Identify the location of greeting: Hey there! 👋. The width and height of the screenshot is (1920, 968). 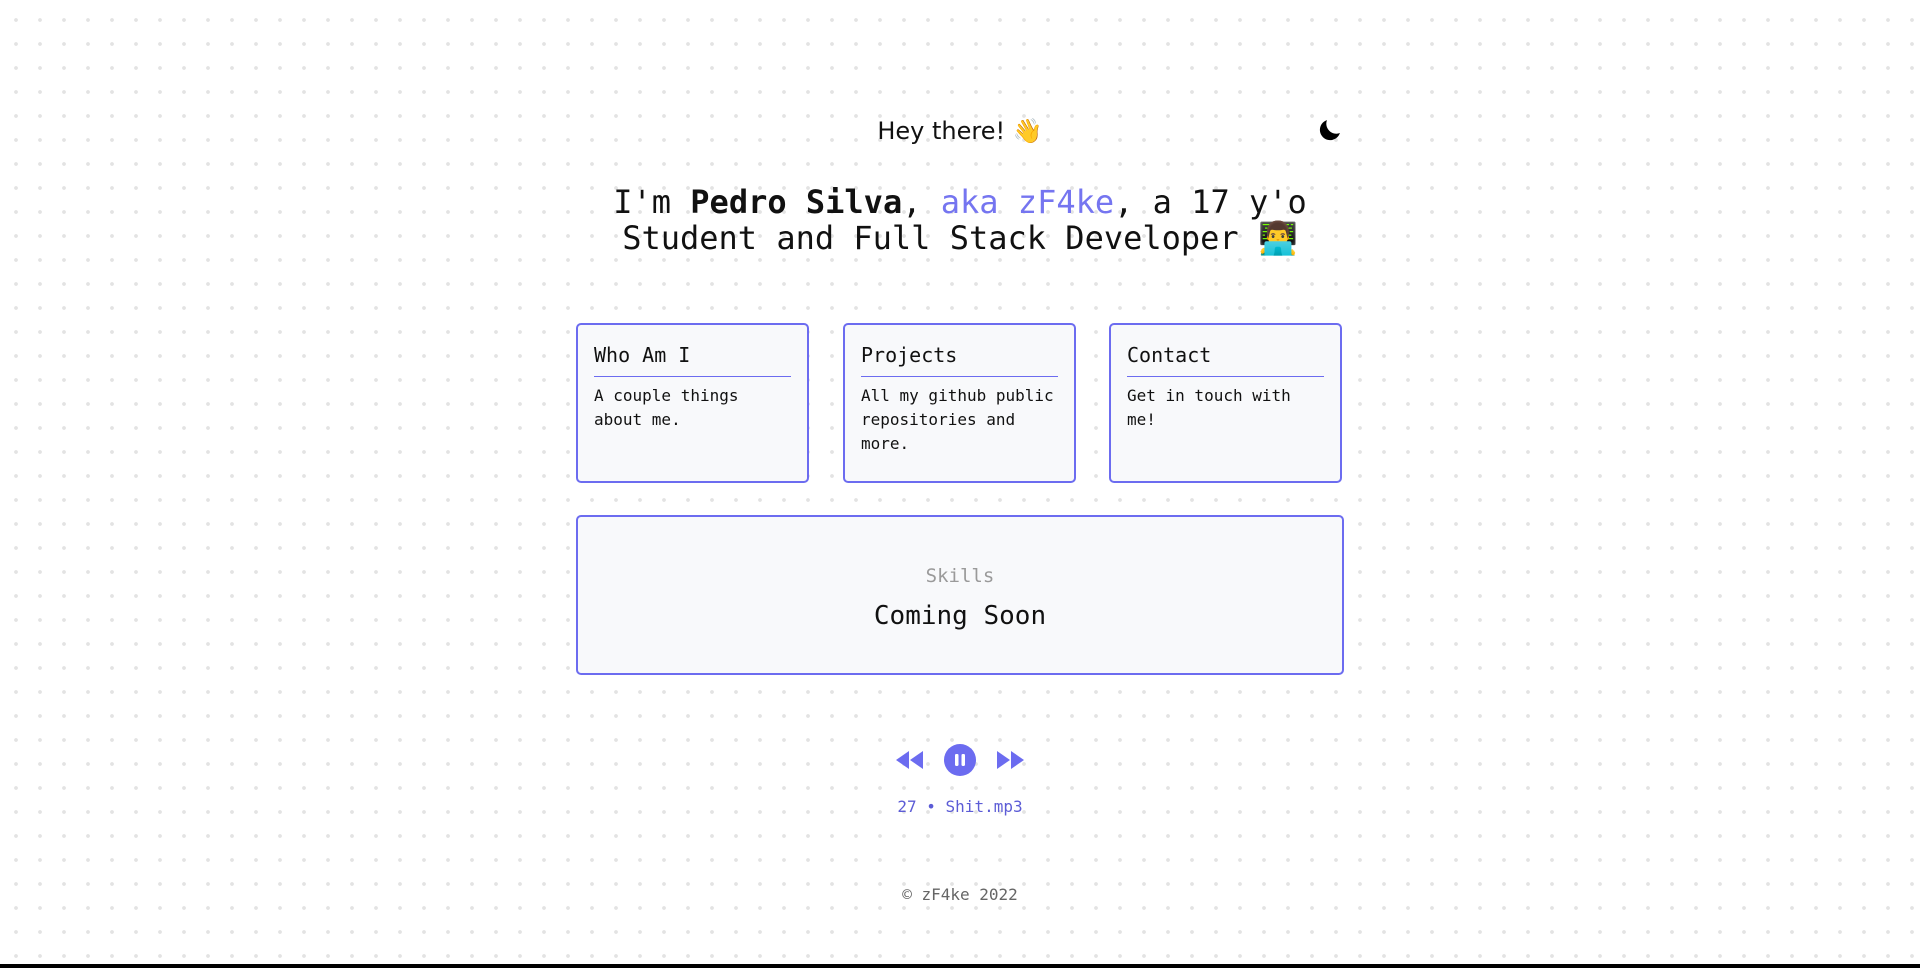
(960, 131).